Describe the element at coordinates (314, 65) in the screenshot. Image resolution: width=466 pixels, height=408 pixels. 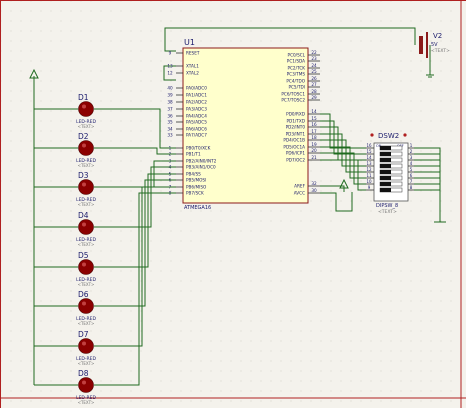
I see `mcu-right-pin-number: 24` at that location.